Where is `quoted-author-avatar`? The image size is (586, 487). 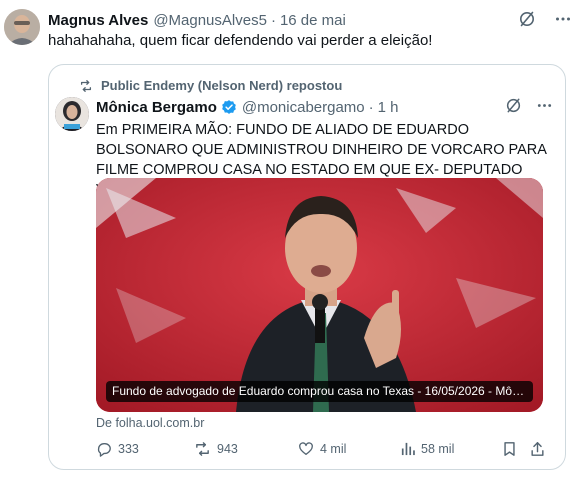 quoted-author-avatar is located at coordinates (72, 114).